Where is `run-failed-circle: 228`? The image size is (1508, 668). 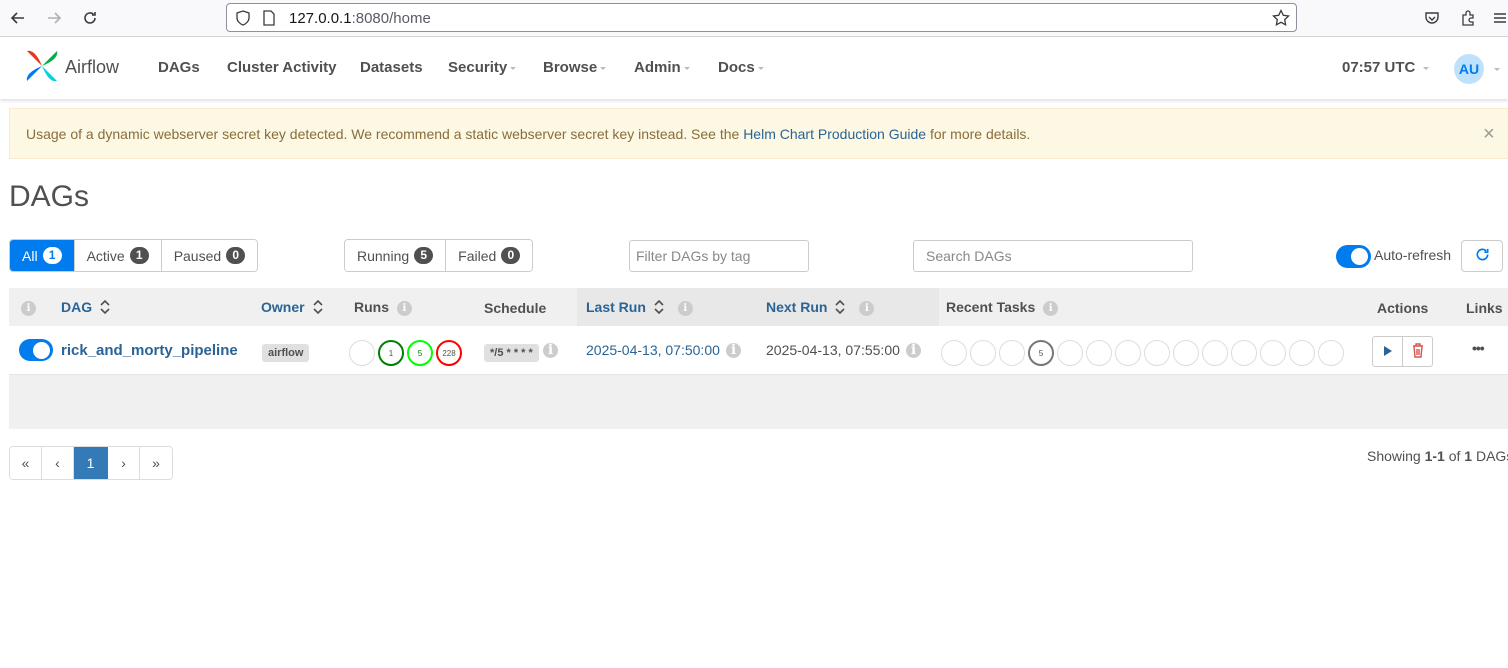
run-failed-circle: 228 is located at coordinates (449, 353).